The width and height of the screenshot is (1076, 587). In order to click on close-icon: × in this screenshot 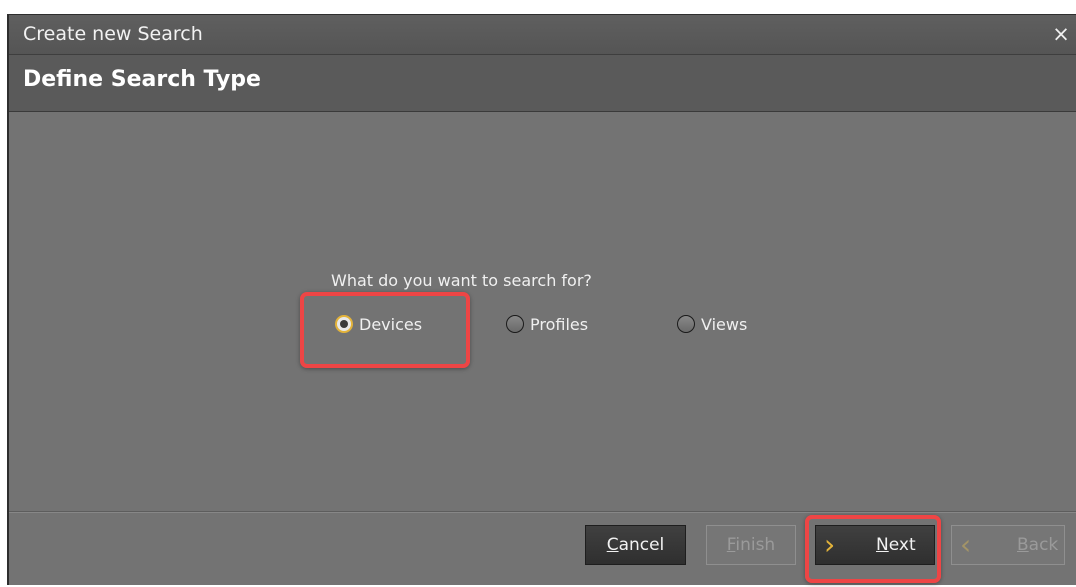, I will do `click(1061, 34)`.